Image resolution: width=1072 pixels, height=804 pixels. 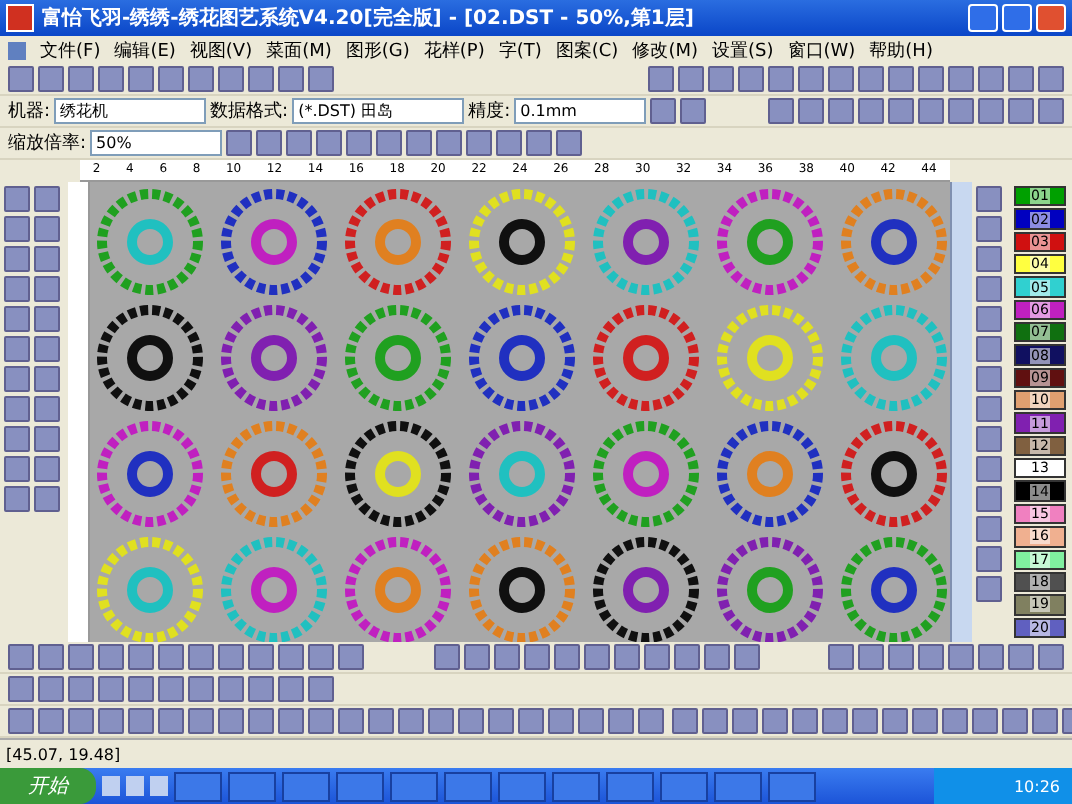 What do you see at coordinates (221, 50) in the screenshot?
I see `menu-item: 视图(V)` at bounding box center [221, 50].